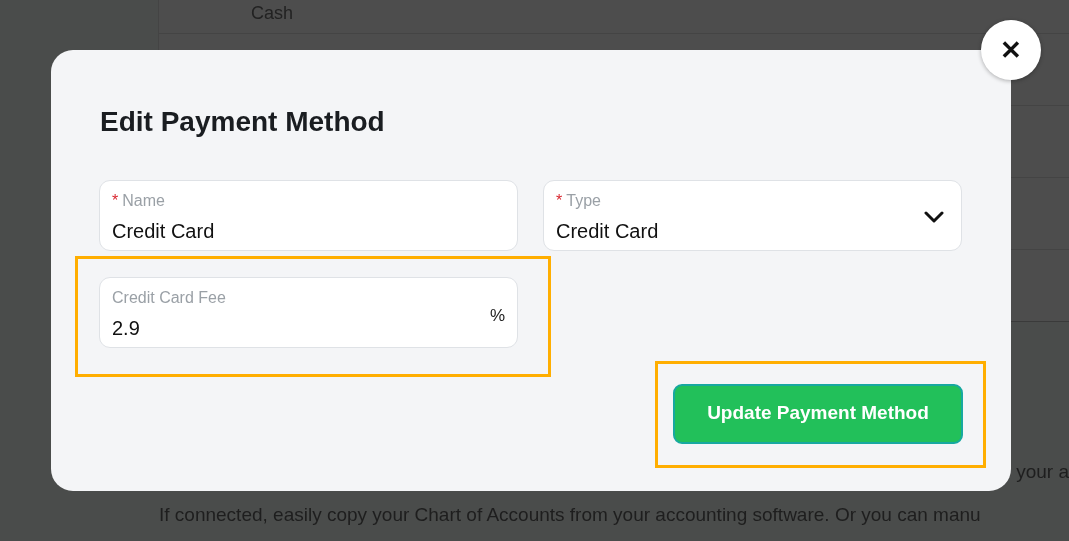  What do you see at coordinates (139, 200) in the screenshot?
I see `field-label: * Name` at bounding box center [139, 200].